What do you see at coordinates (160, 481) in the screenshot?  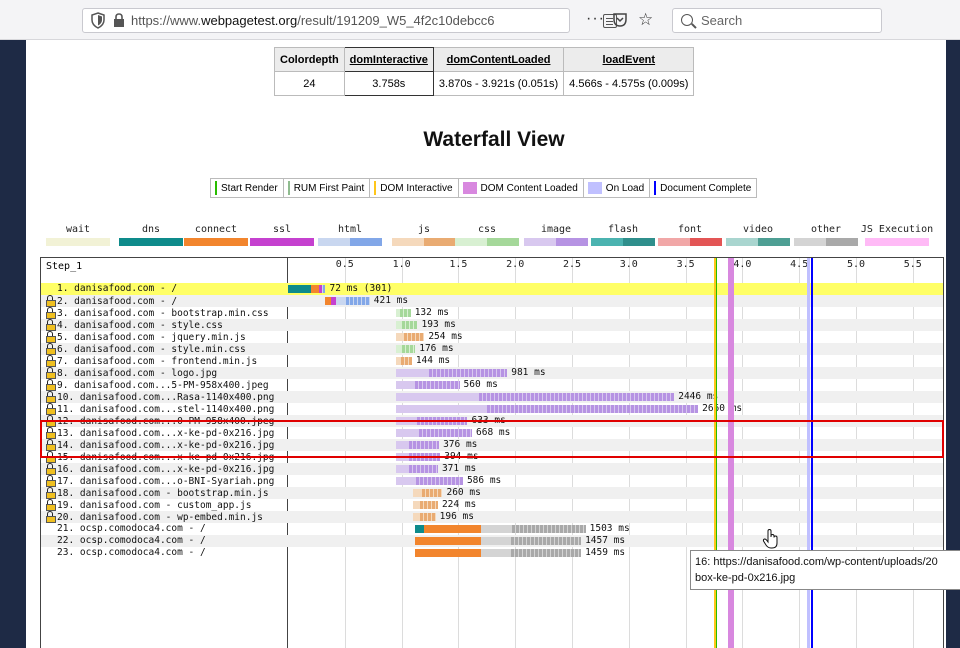 I see `request-label: 17. danisafood.com...o-BNI-Syariah.png` at bounding box center [160, 481].